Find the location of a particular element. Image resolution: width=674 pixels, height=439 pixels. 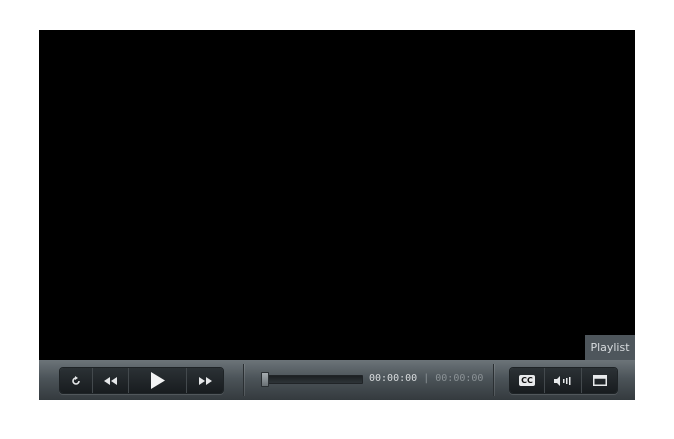

volume-button is located at coordinates (563, 380).